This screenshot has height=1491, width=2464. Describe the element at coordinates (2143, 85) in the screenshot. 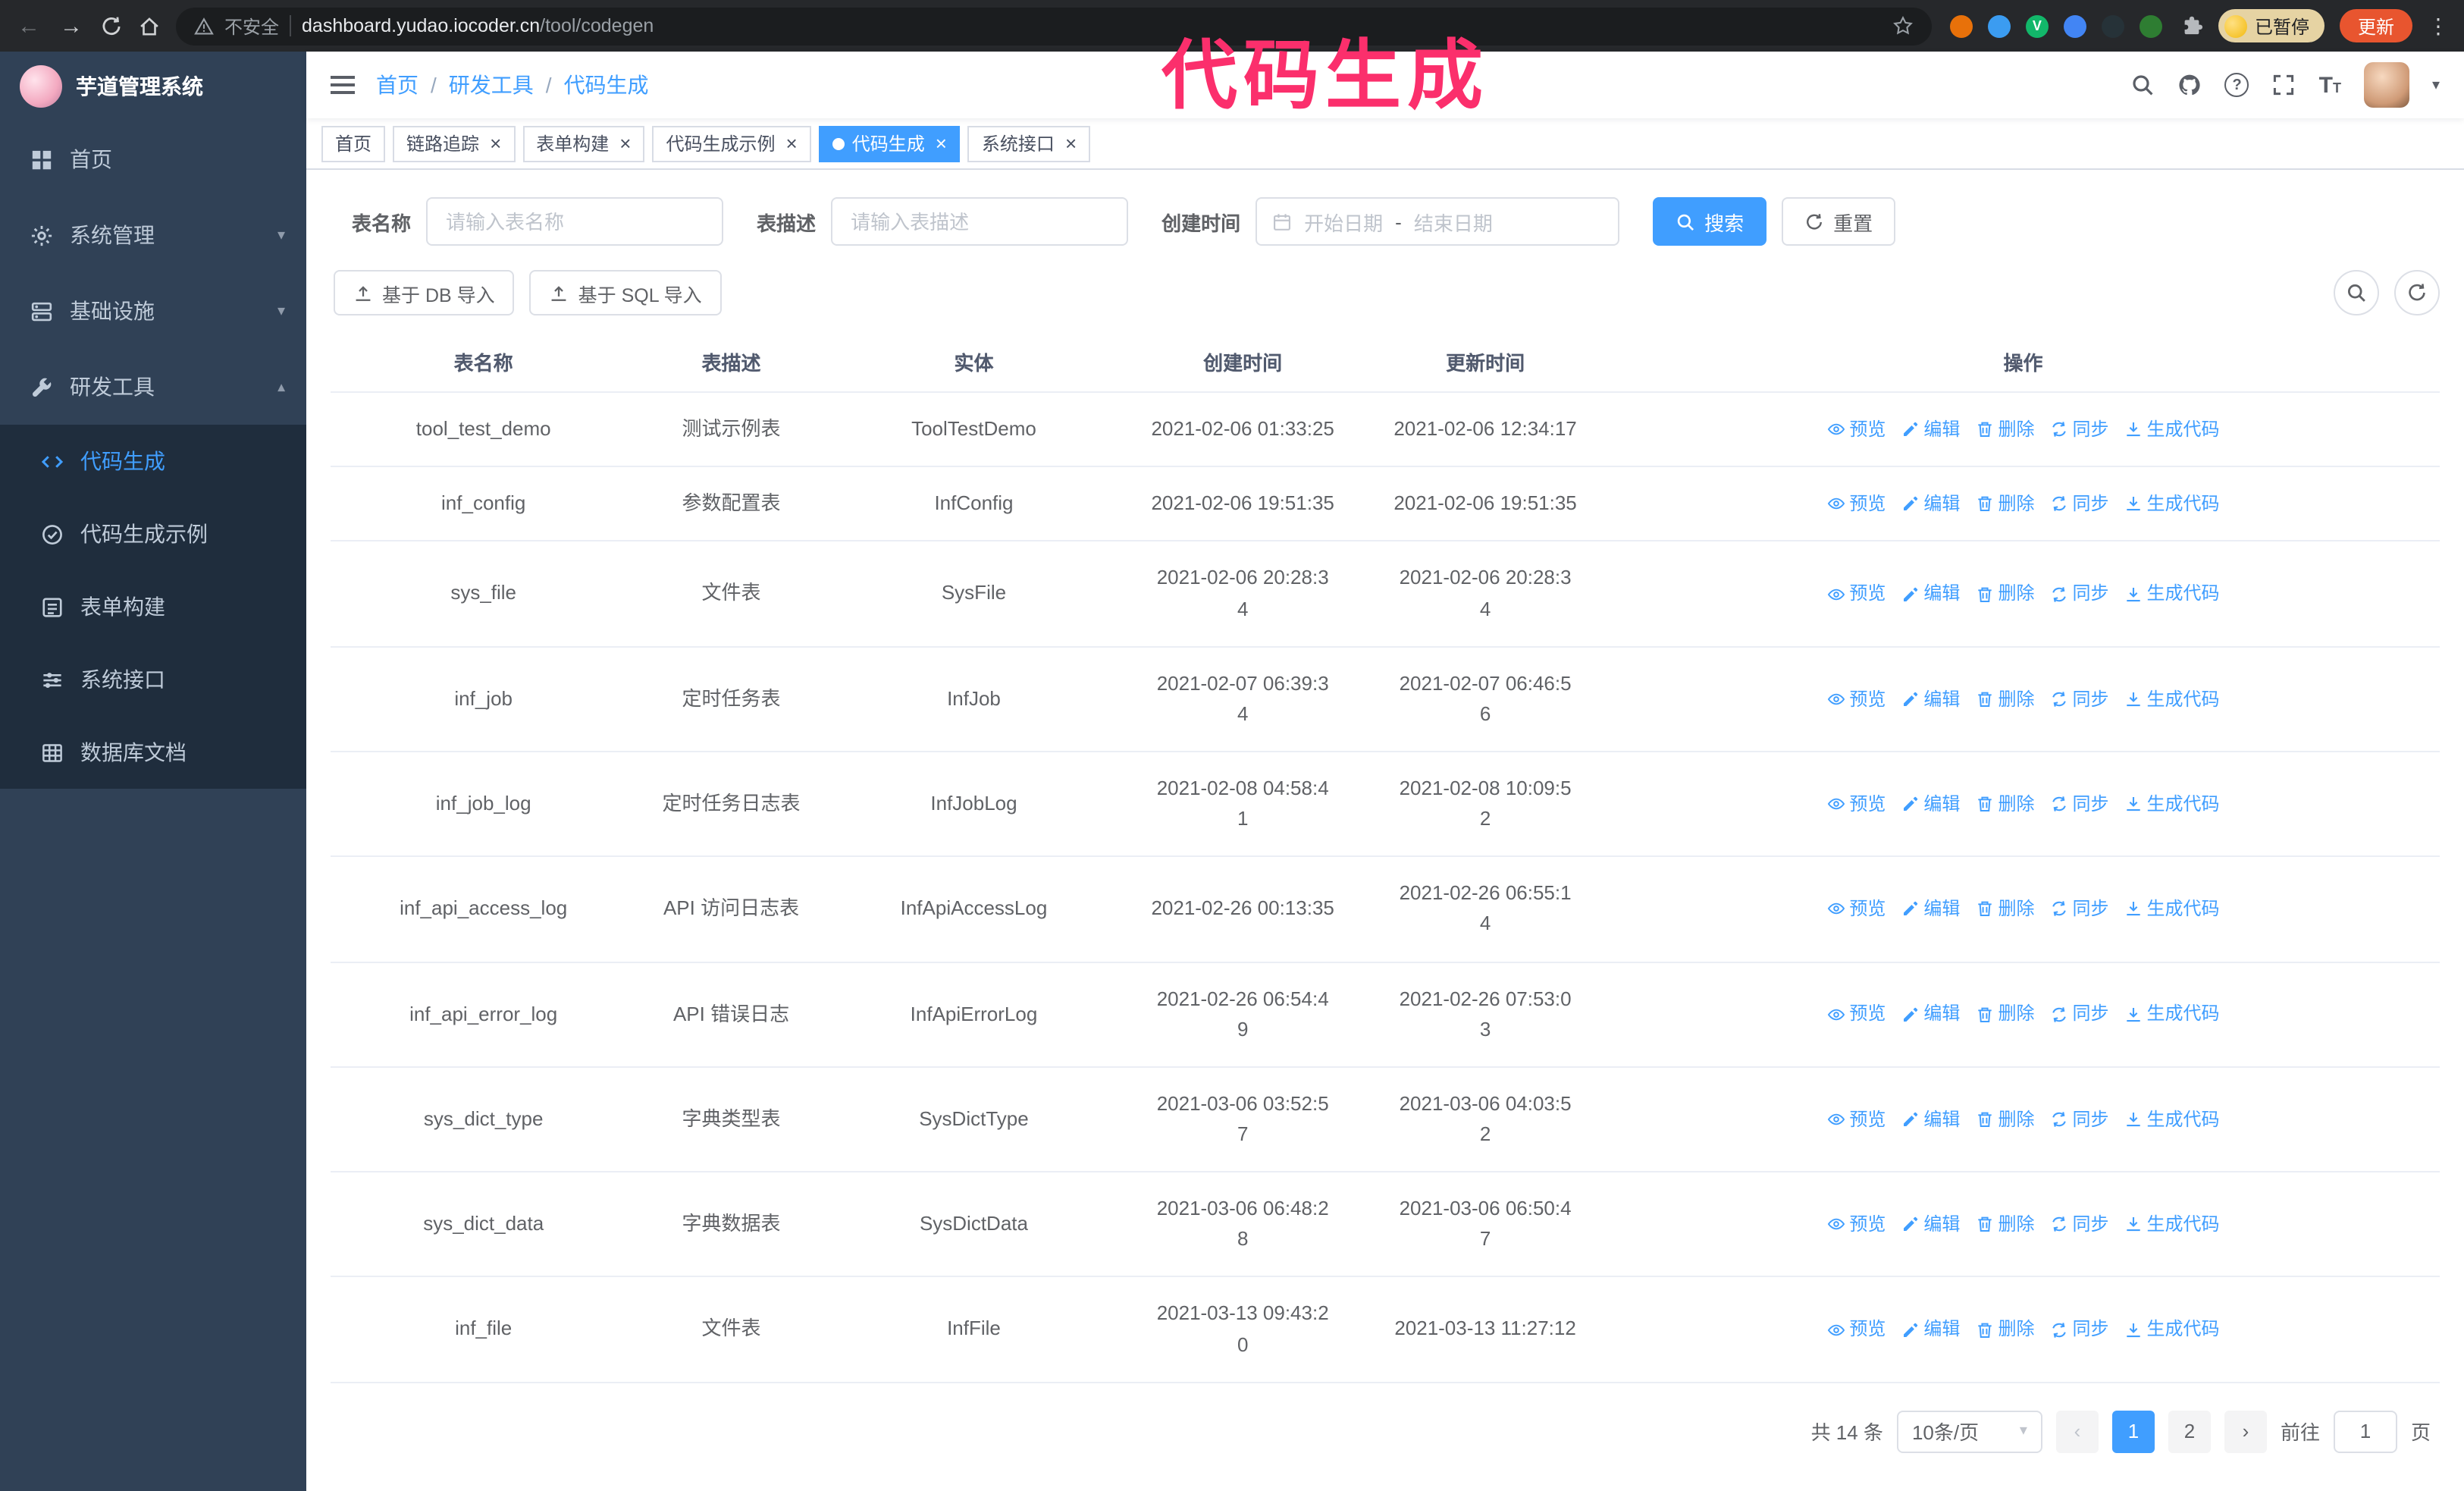

I see `search-icon` at that location.